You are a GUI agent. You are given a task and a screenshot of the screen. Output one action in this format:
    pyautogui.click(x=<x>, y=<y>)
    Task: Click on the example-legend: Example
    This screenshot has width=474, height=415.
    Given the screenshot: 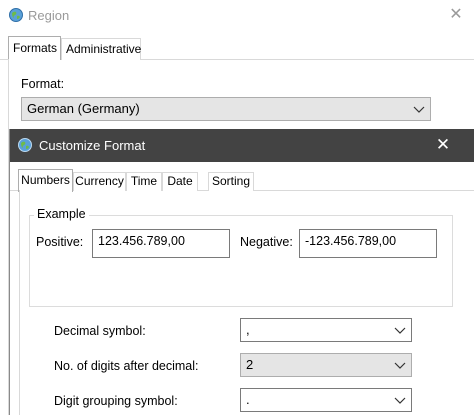 What is the action you would take?
    pyautogui.click(x=61, y=214)
    